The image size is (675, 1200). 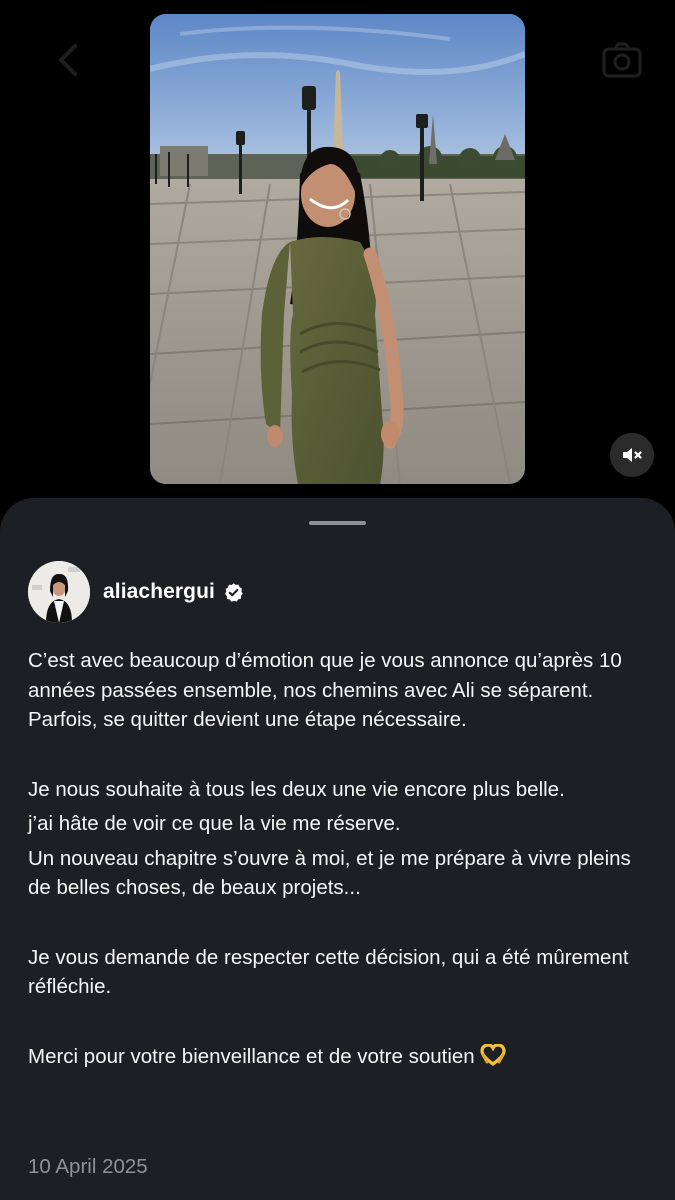 I want to click on avatar-image, so click(x=59, y=592).